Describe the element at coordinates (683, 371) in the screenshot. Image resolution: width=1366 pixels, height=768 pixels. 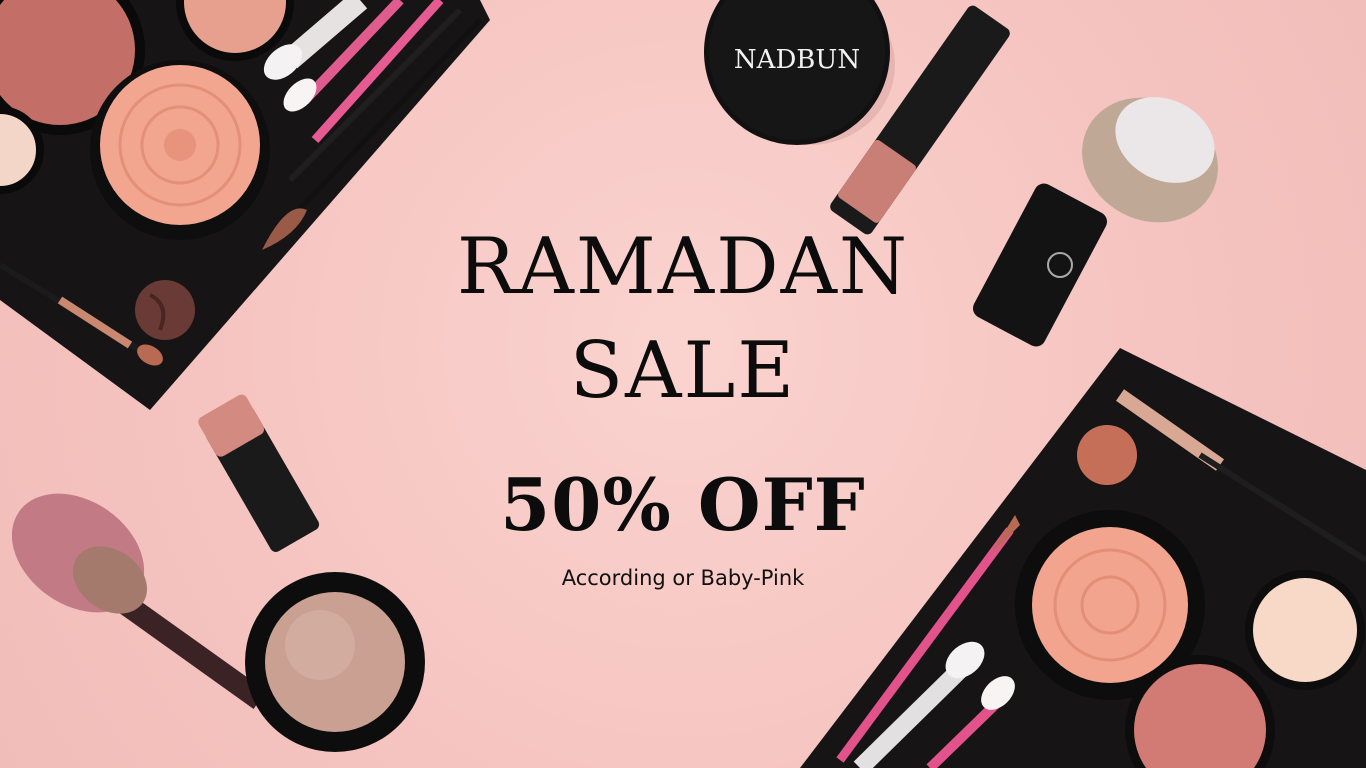
I see `headline-sale: SALE` at that location.